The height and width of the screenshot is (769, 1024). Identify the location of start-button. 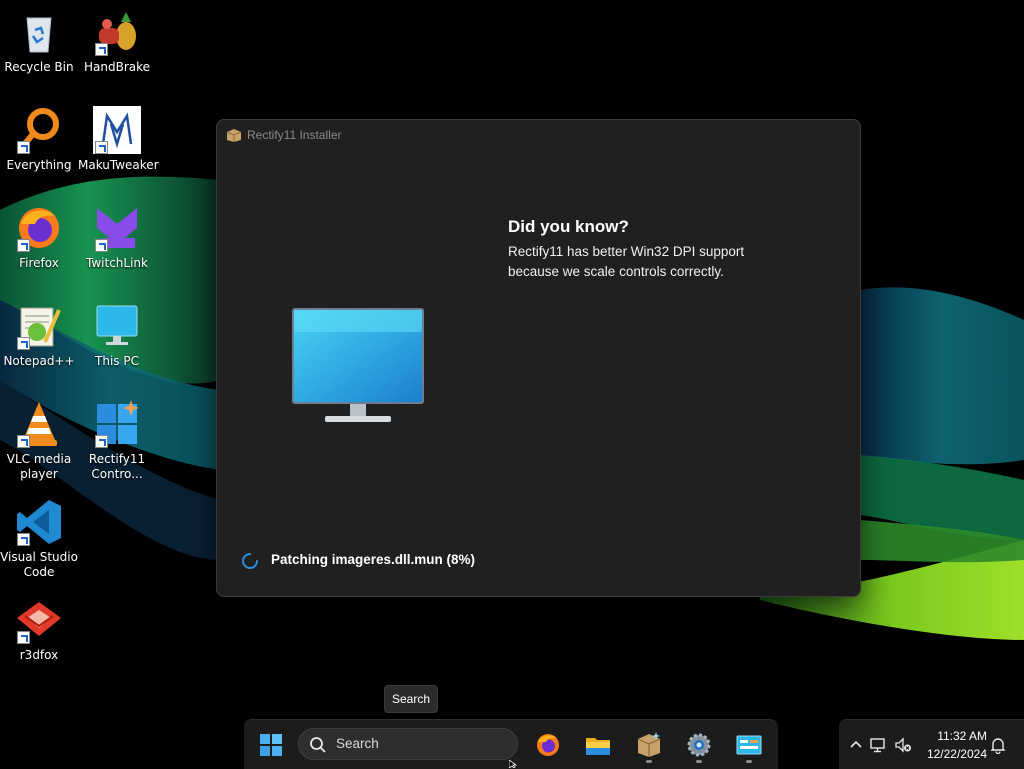
(271, 745).